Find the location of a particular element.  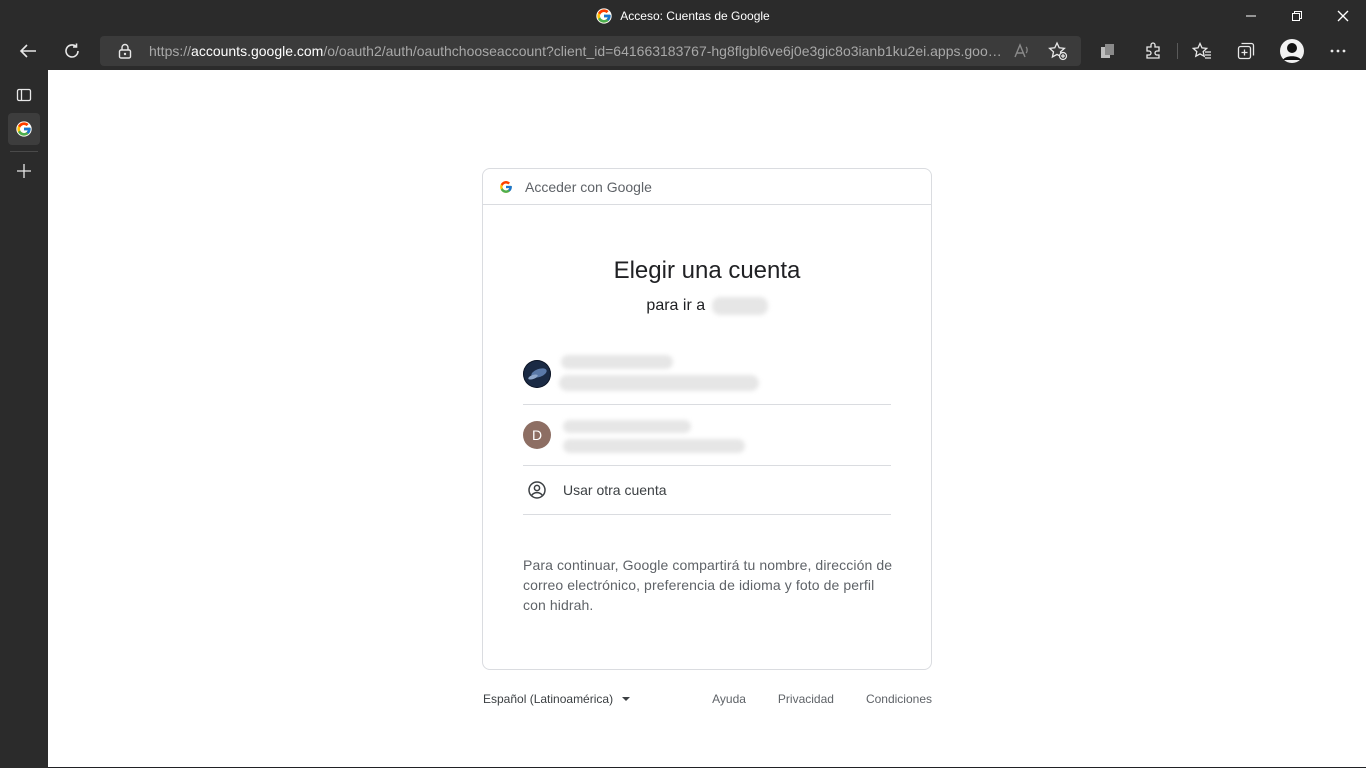

settings-more-button is located at coordinates (1338, 51).